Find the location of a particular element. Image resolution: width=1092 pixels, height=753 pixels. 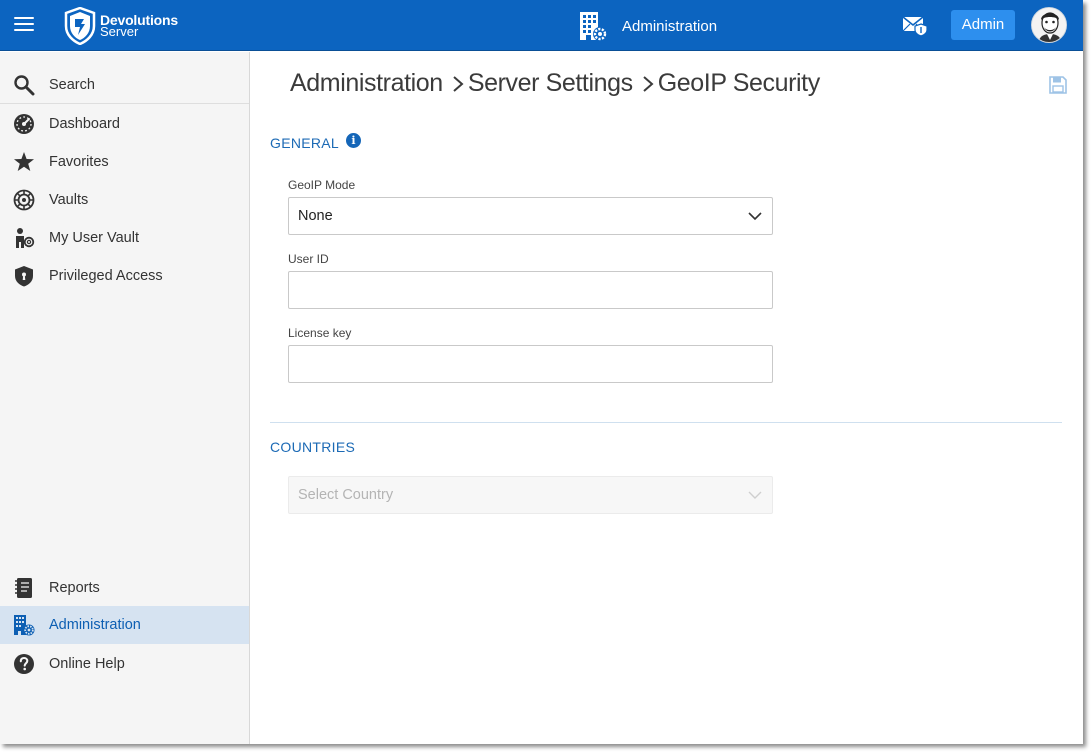

user-id-label: User ID is located at coordinates (308, 259).